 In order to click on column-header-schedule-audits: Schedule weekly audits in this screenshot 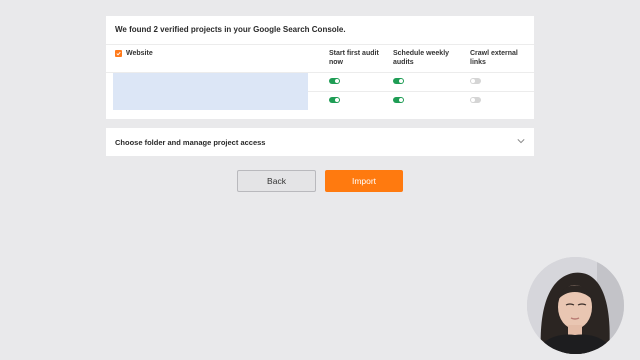, I will do `click(421, 58)`.